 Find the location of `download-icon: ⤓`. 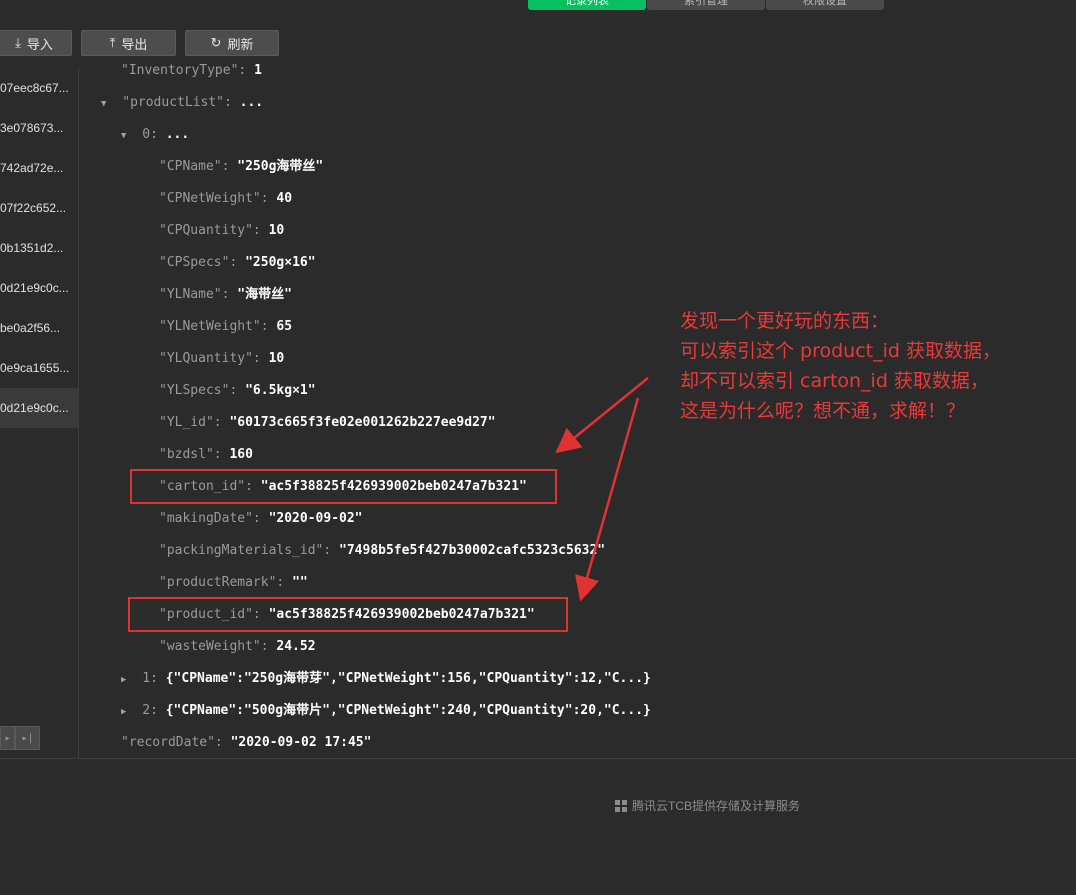

download-icon: ⤓ is located at coordinates (18, 42).